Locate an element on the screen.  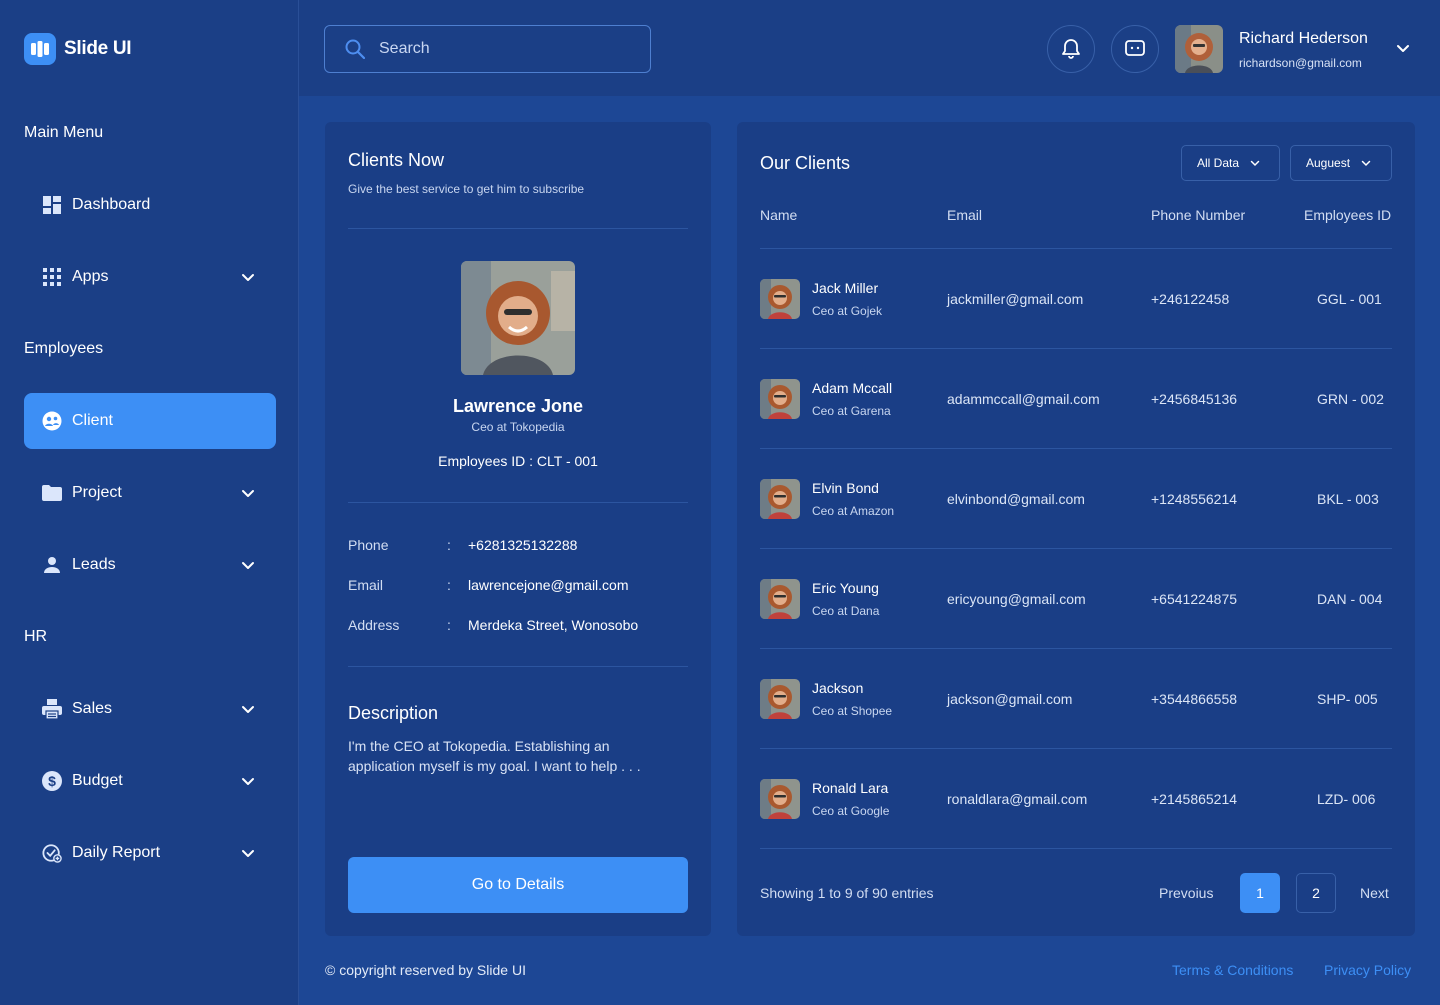
bell-icon is located at coordinates (1071, 49).